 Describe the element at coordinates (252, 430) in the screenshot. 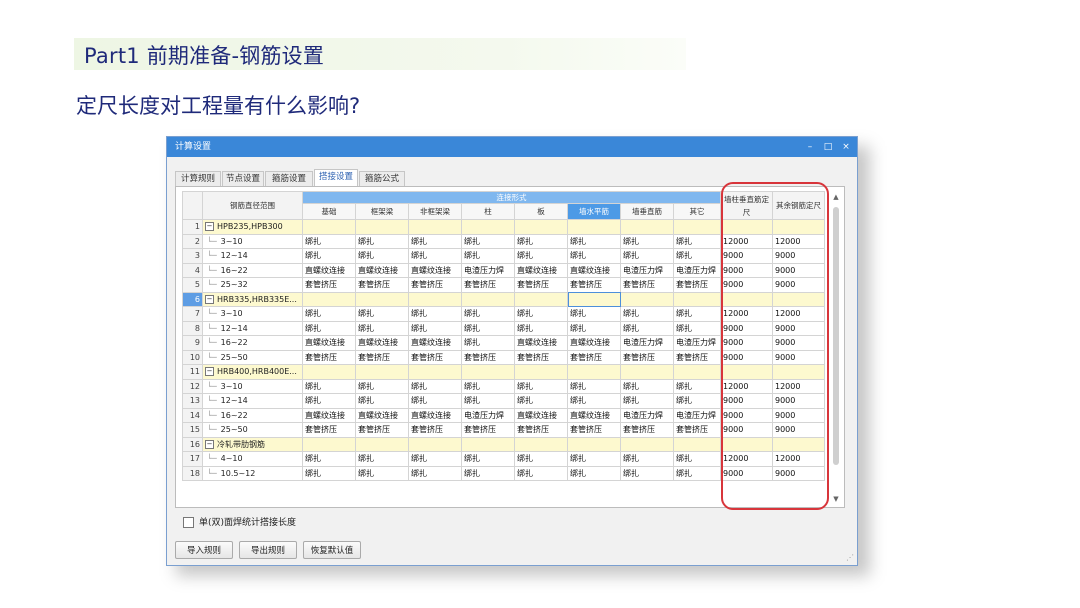

I see `diameter-range-cell: └─ 25~50` at that location.